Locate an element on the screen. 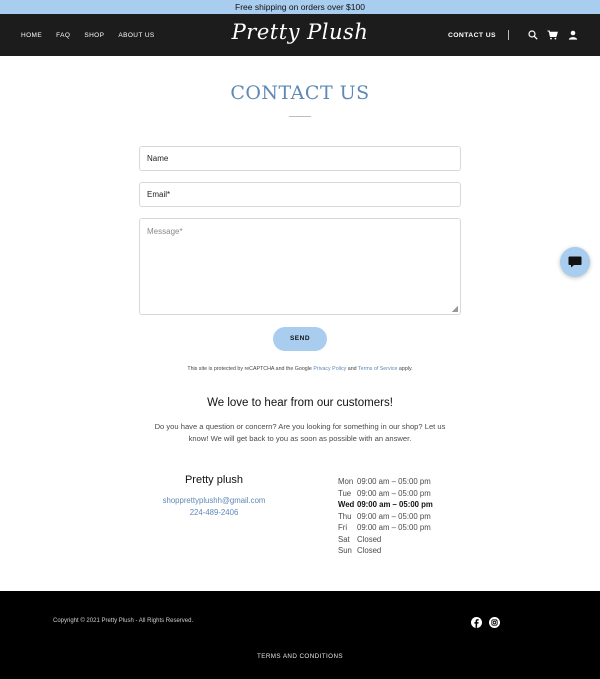 This screenshot has height=679, width=600. nav-actions: CONTACT US is located at coordinates (513, 35).